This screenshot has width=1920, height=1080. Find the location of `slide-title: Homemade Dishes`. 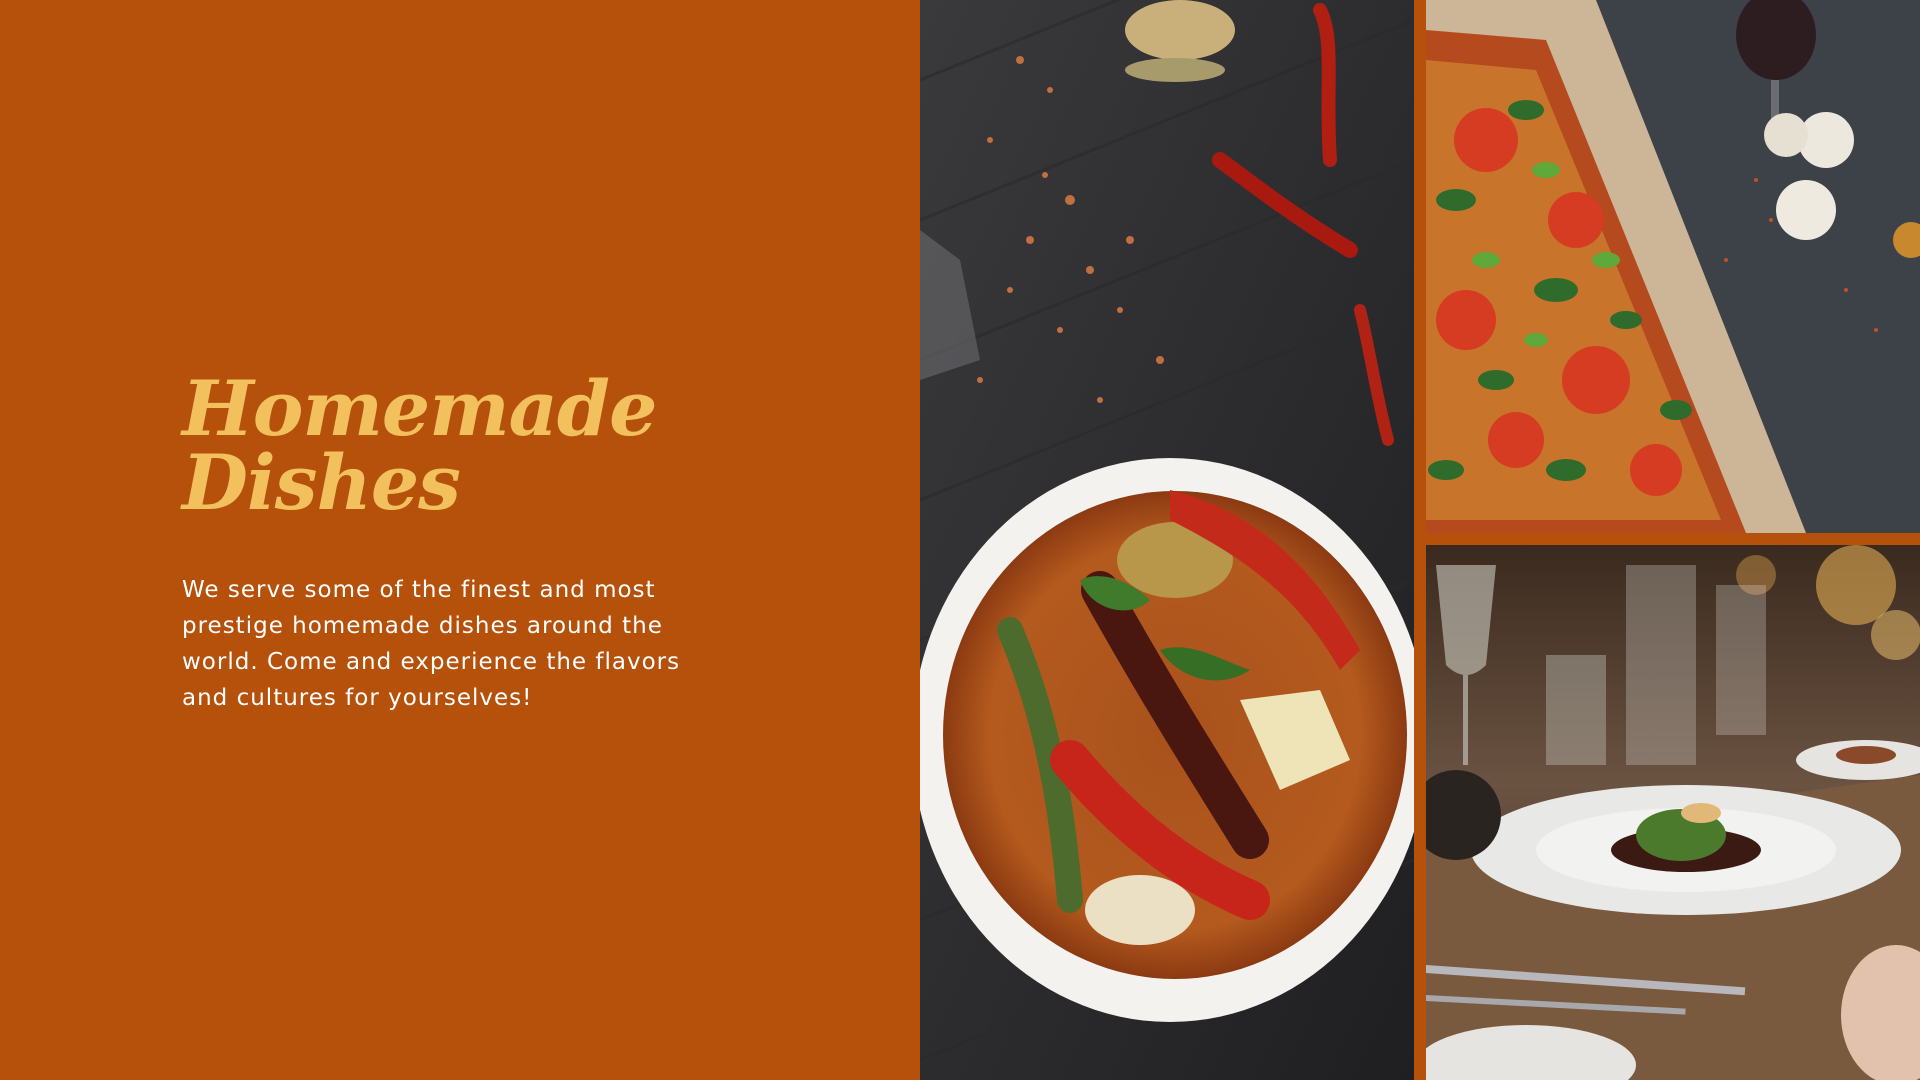

slide-title: Homemade Dishes is located at coordinates (462, 445).